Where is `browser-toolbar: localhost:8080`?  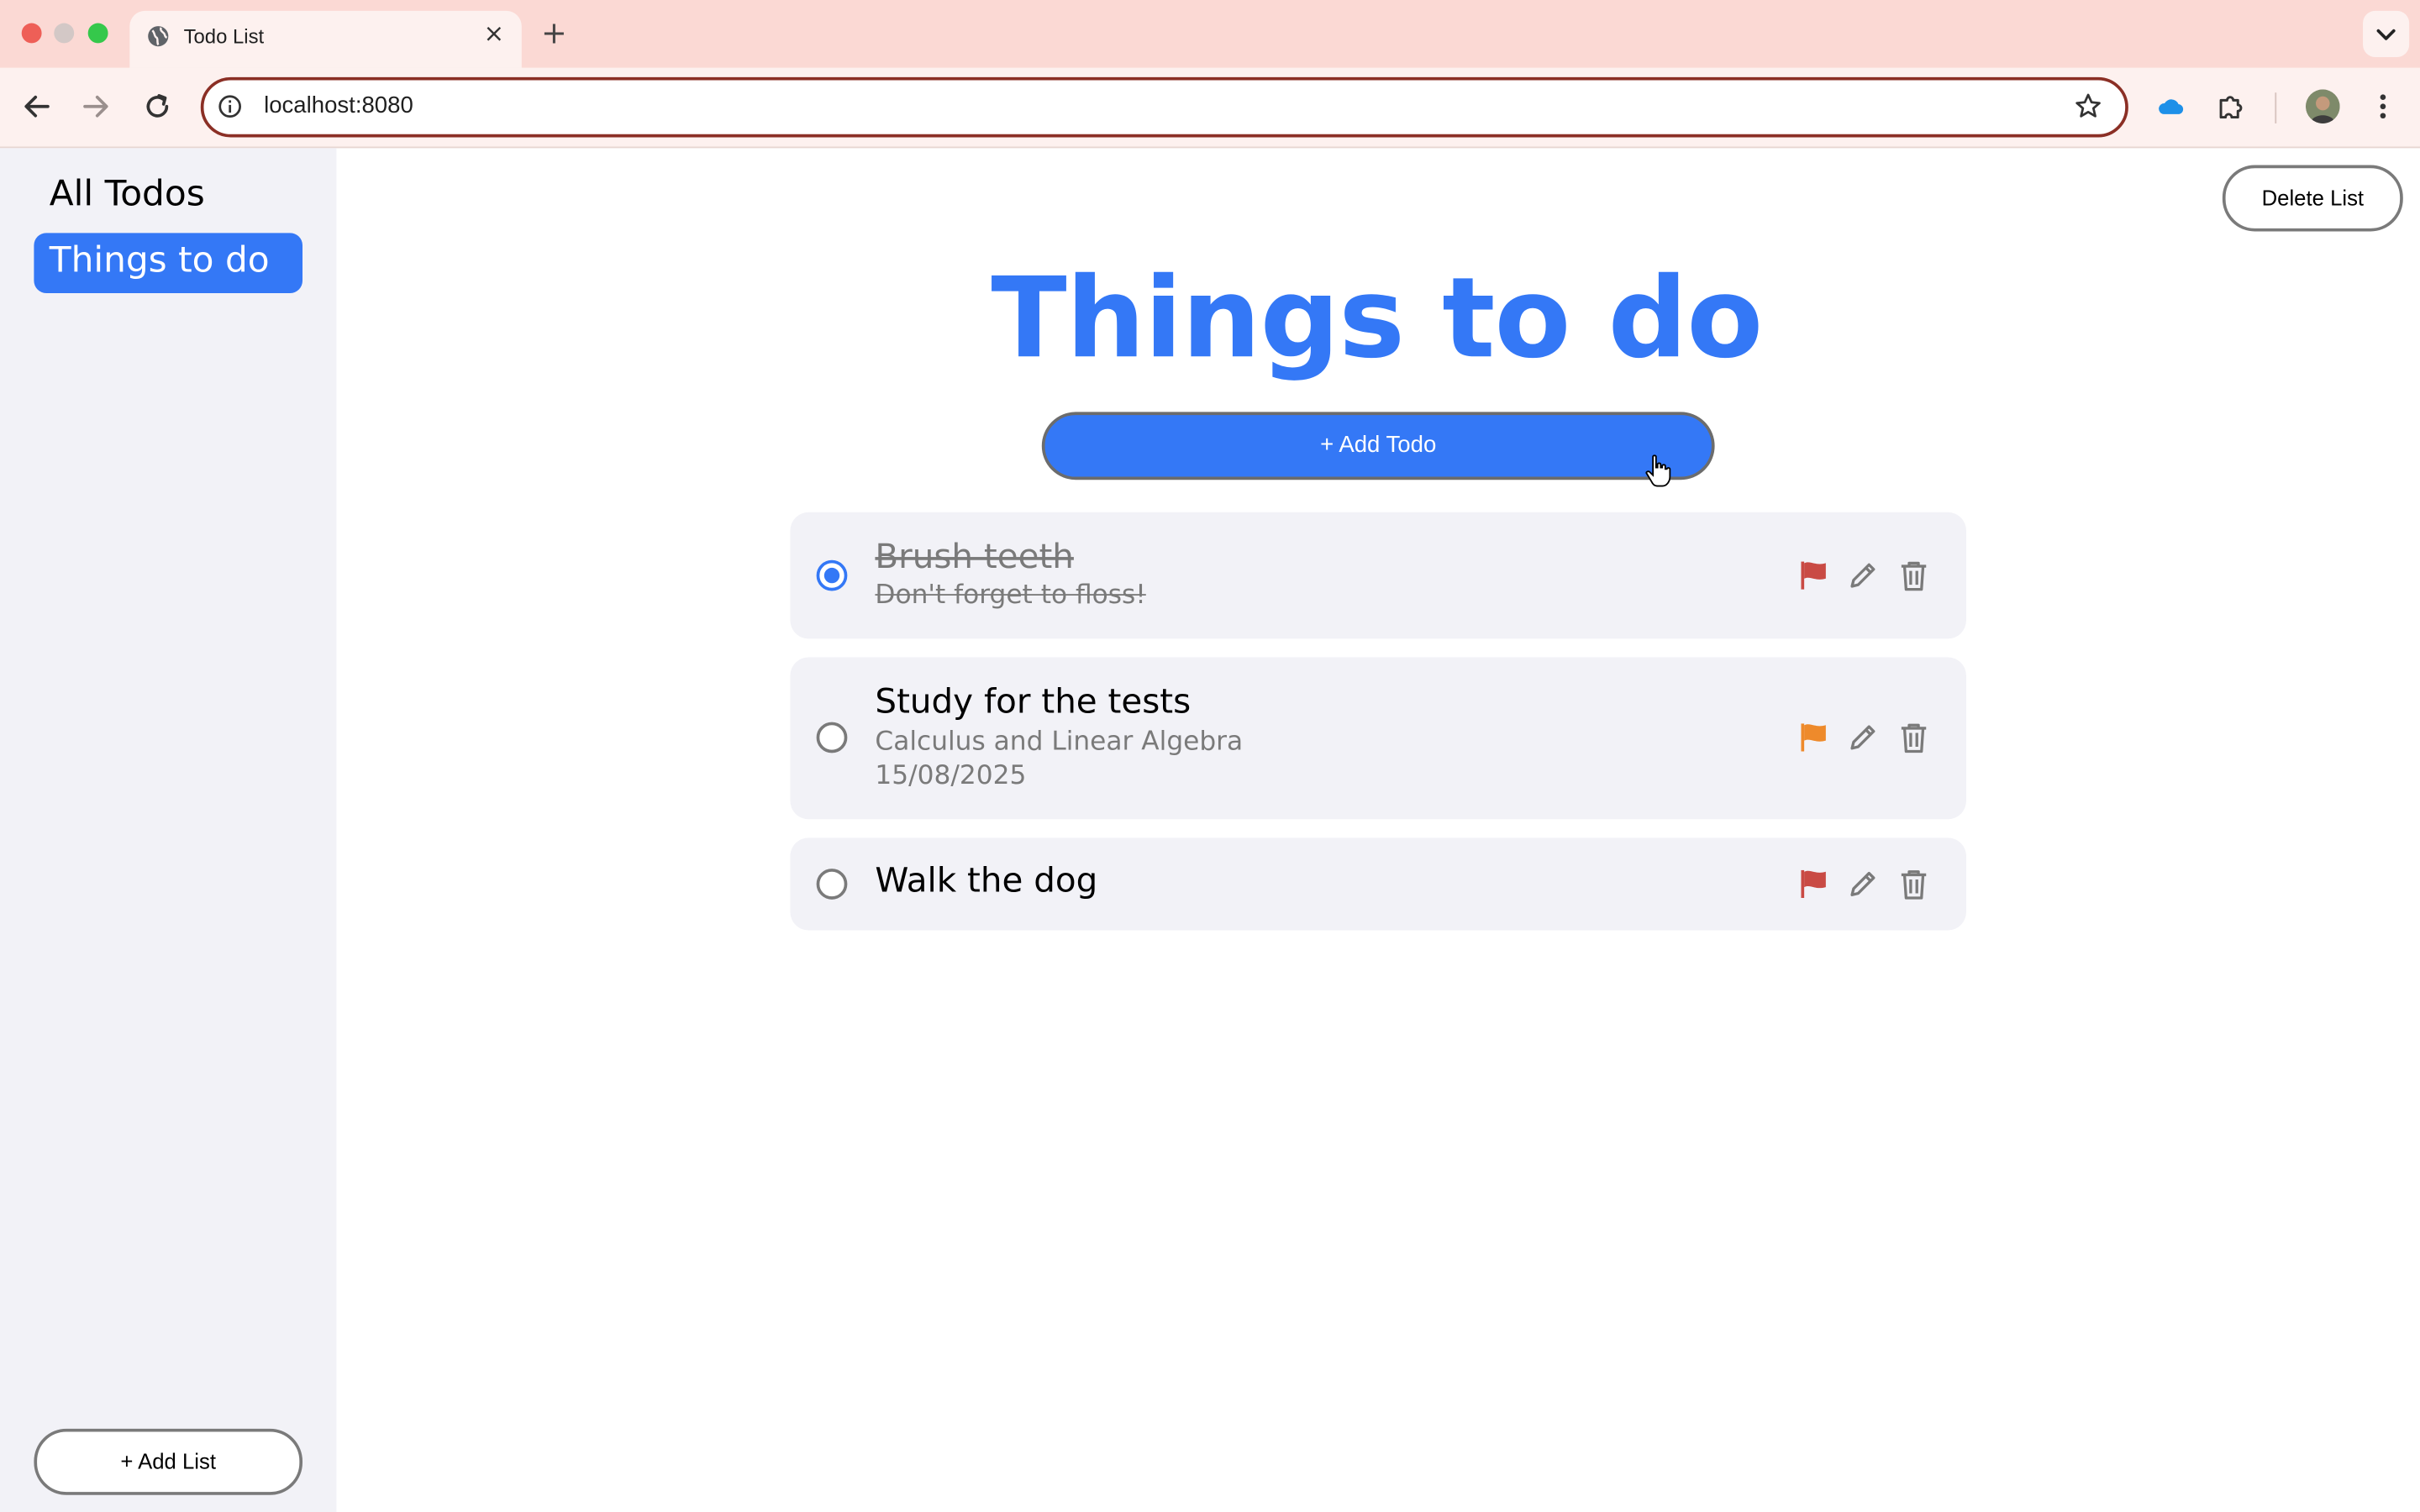
browser-toolbar: localhost:8080 is located at coordinates (1210, 108).